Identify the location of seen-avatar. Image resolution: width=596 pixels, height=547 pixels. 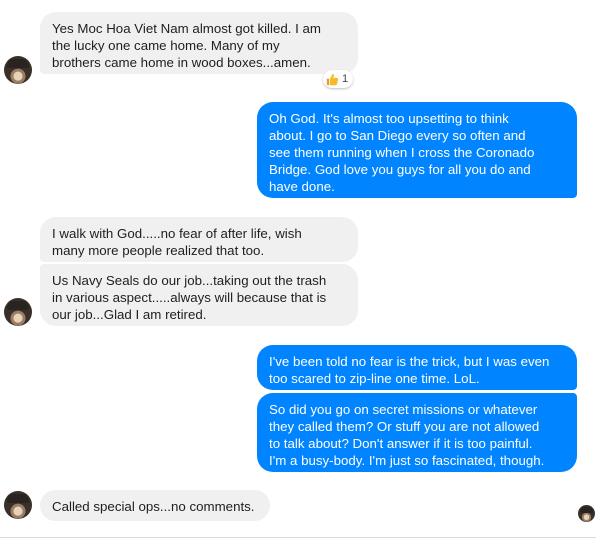
(586, 513).